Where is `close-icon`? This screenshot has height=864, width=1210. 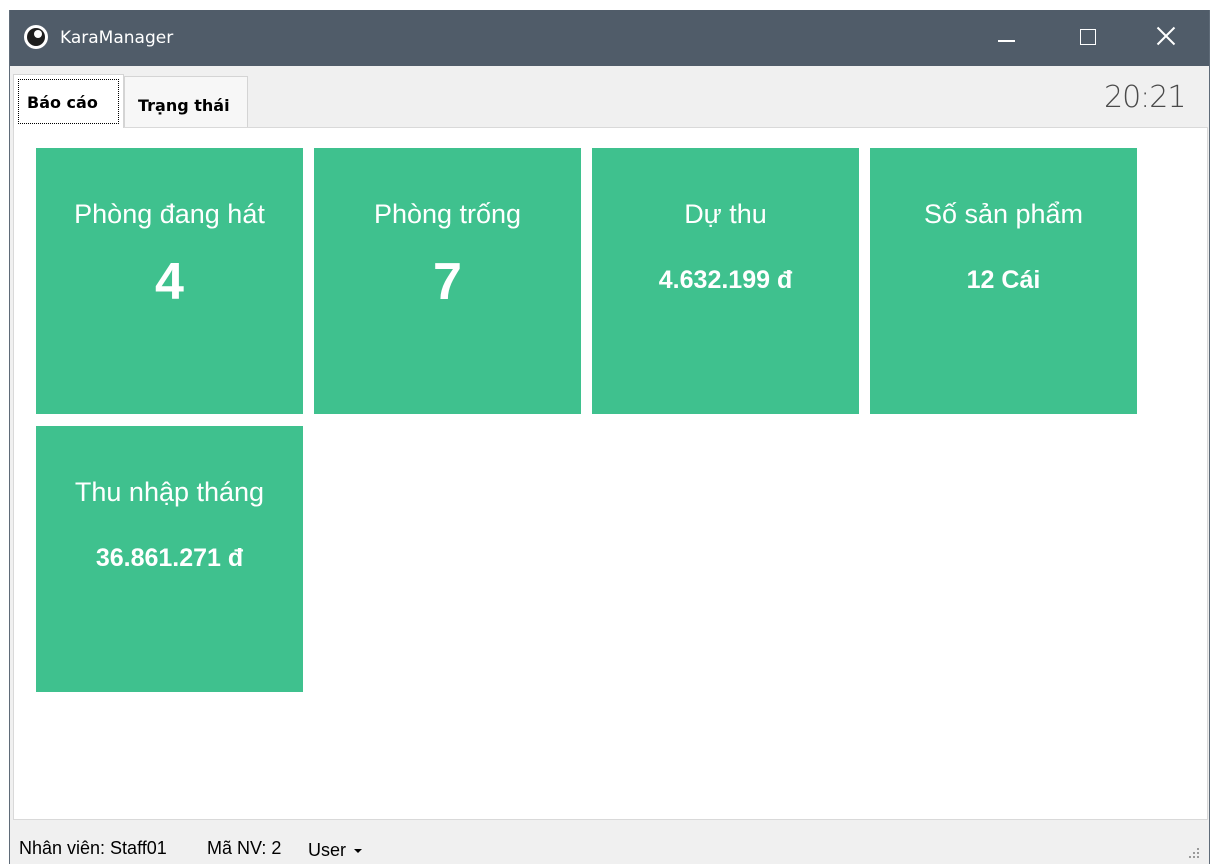 close-icon is located at coordinates (1166, 36).